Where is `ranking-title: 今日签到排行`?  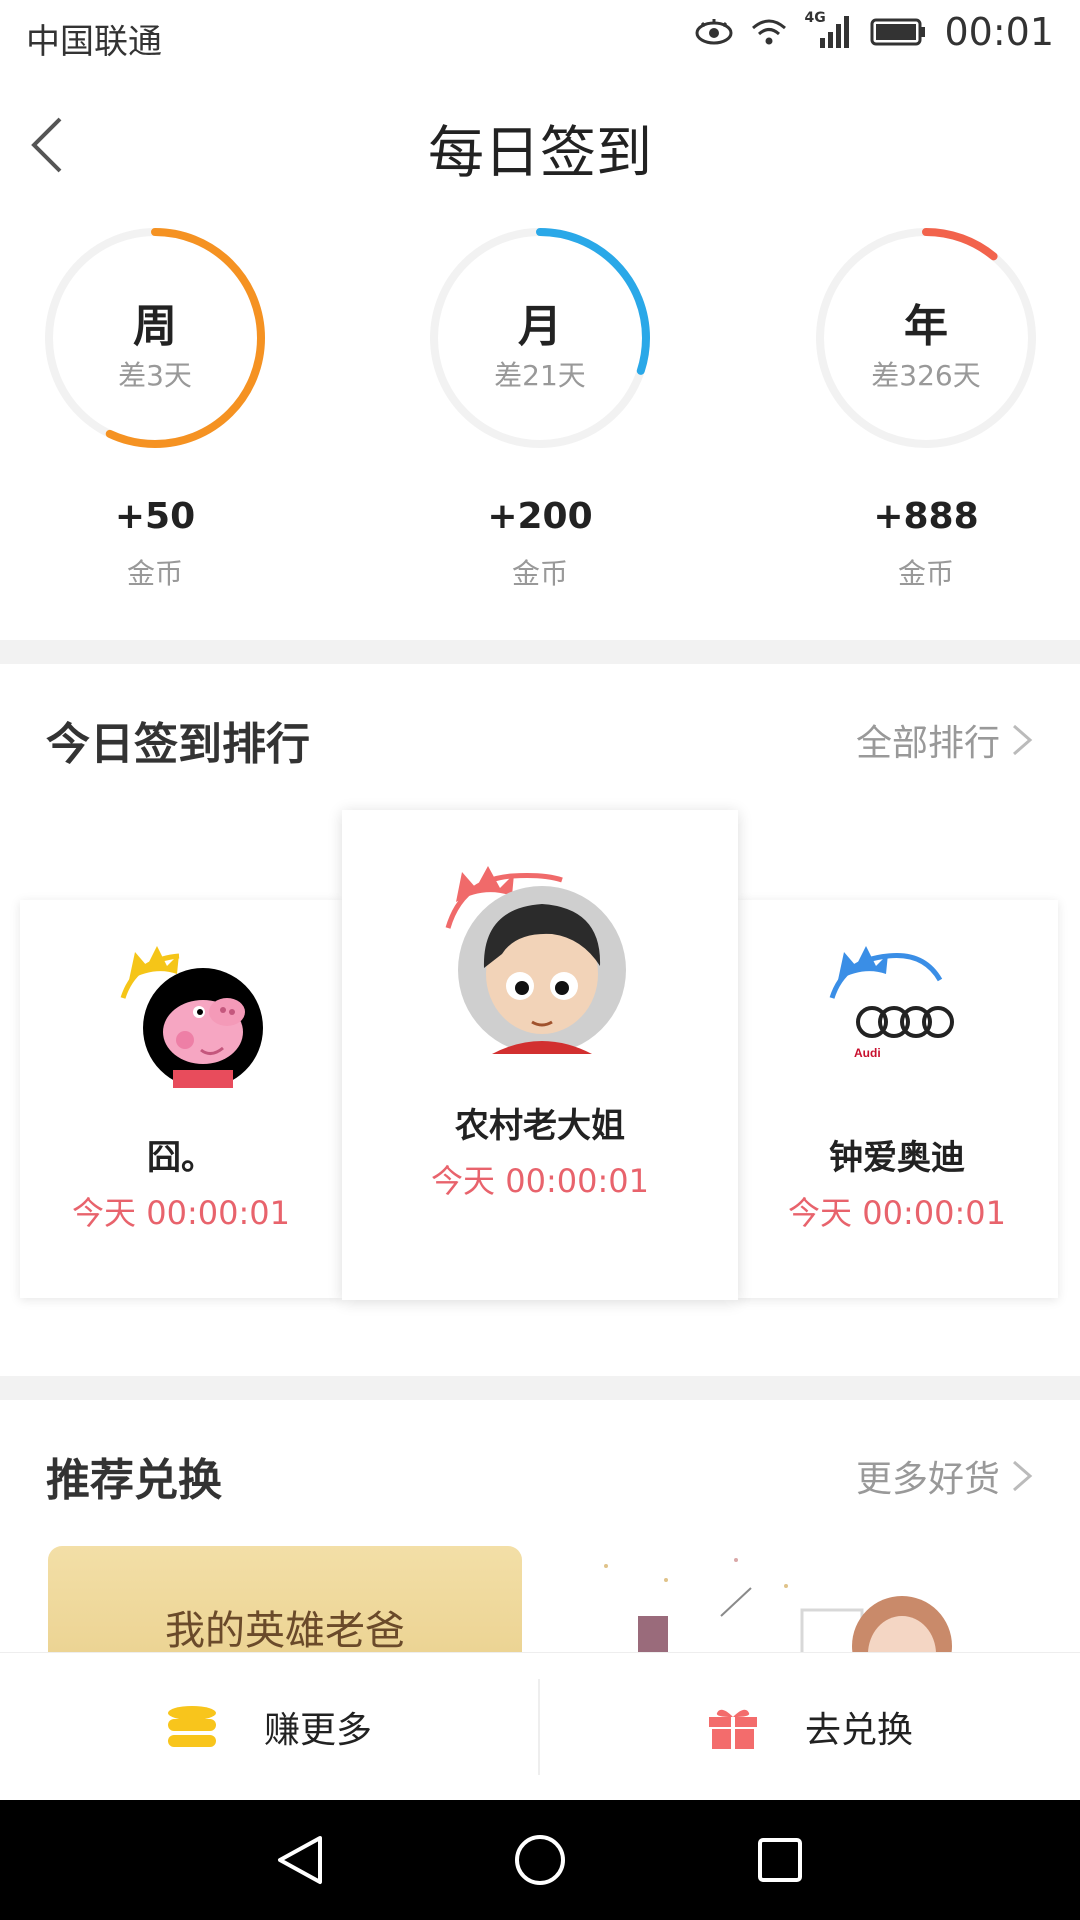
ranking-title: 今日签到排行 is located at coordinates (178, 744).